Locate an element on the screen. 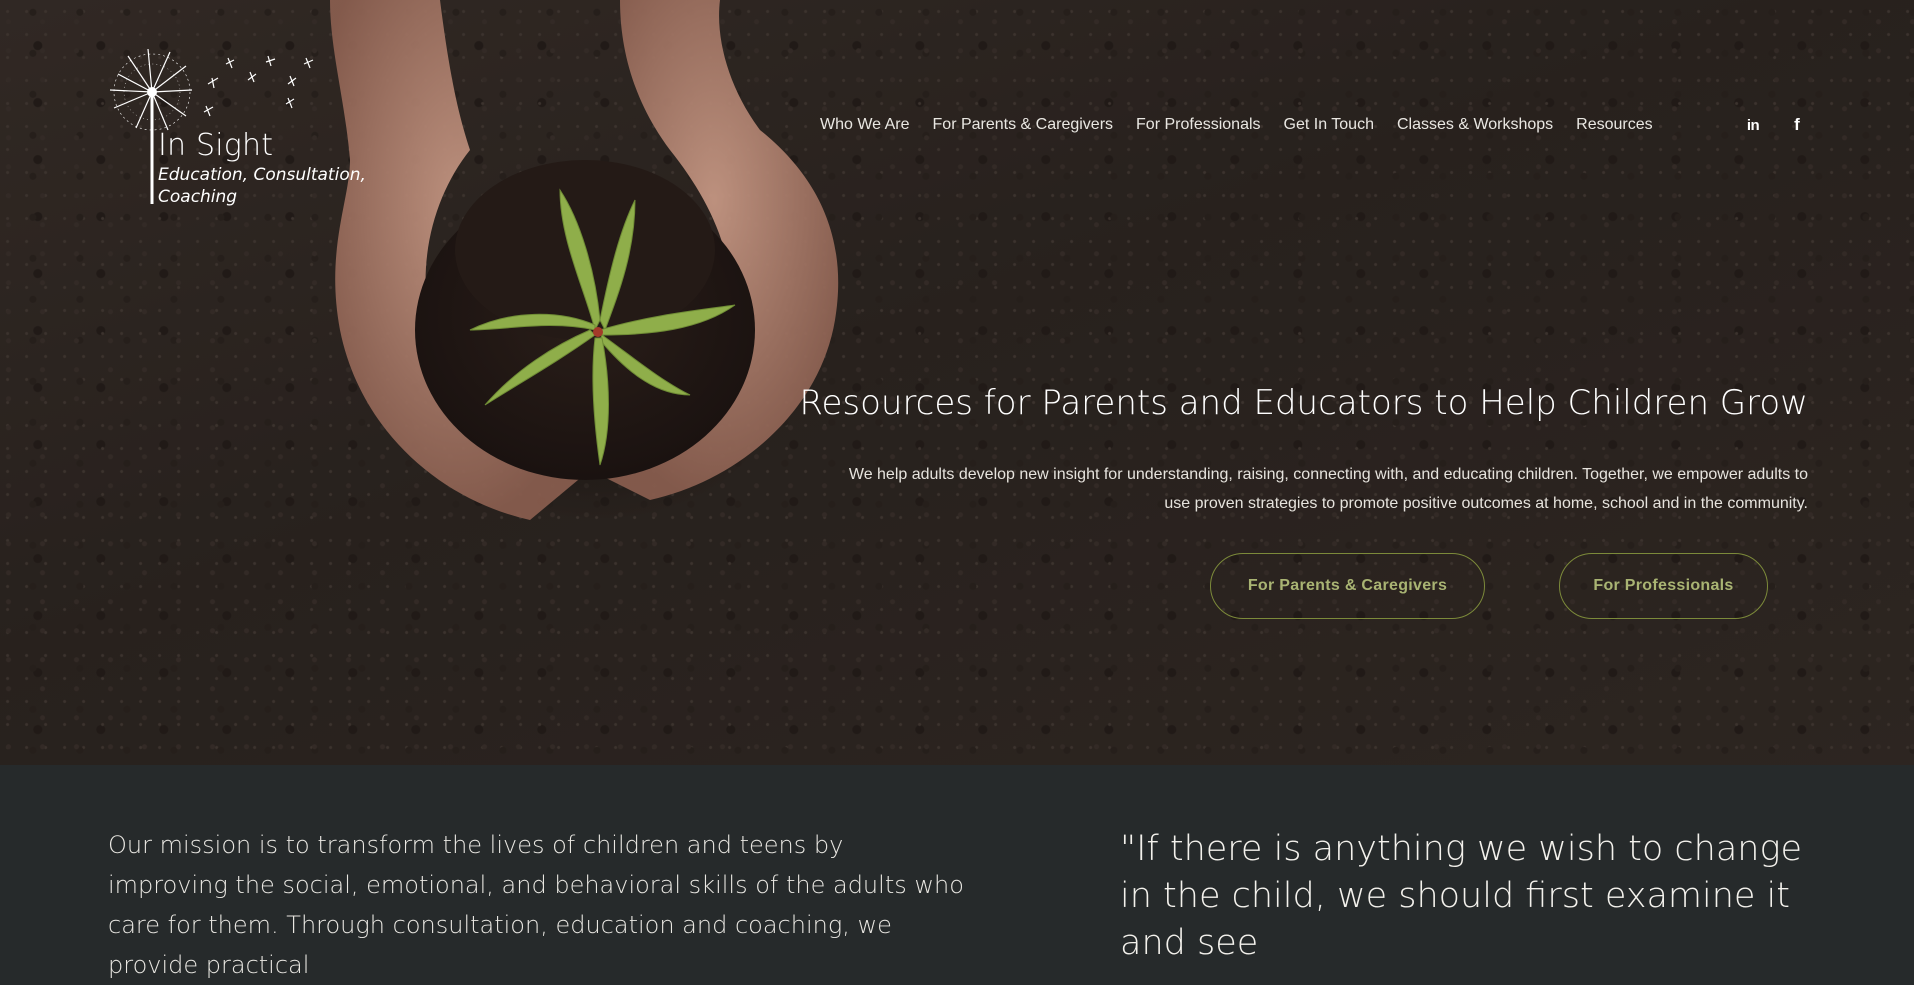 Image resolution: width=1914 pixels, height=985 pixels. nav-professionals: For Professionals is located at coordinates (1198, 125).